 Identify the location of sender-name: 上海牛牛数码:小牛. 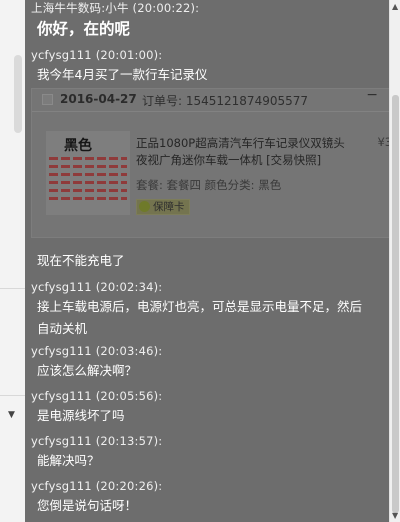
(80, 8).